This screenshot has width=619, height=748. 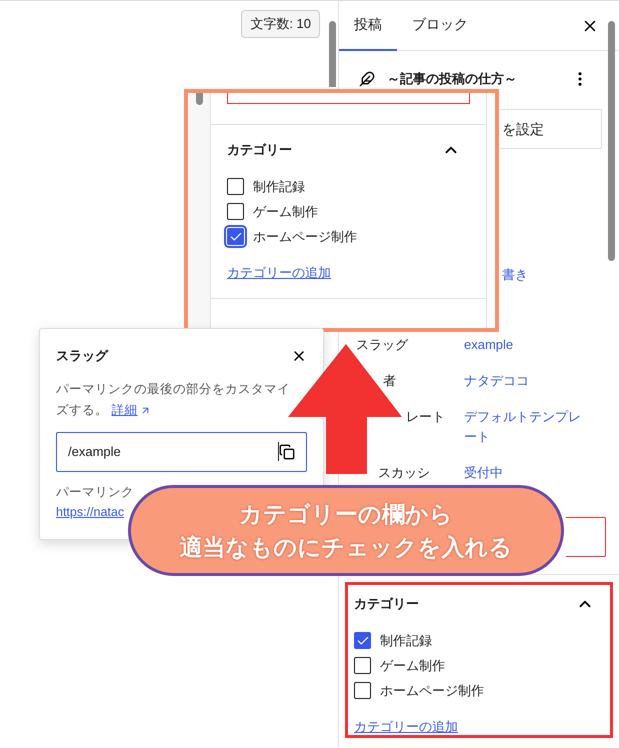 What do you see at coordinates (173, 452) in the screenshot?
I see `slug-input-value: /example` at bounding box center [173, 452].